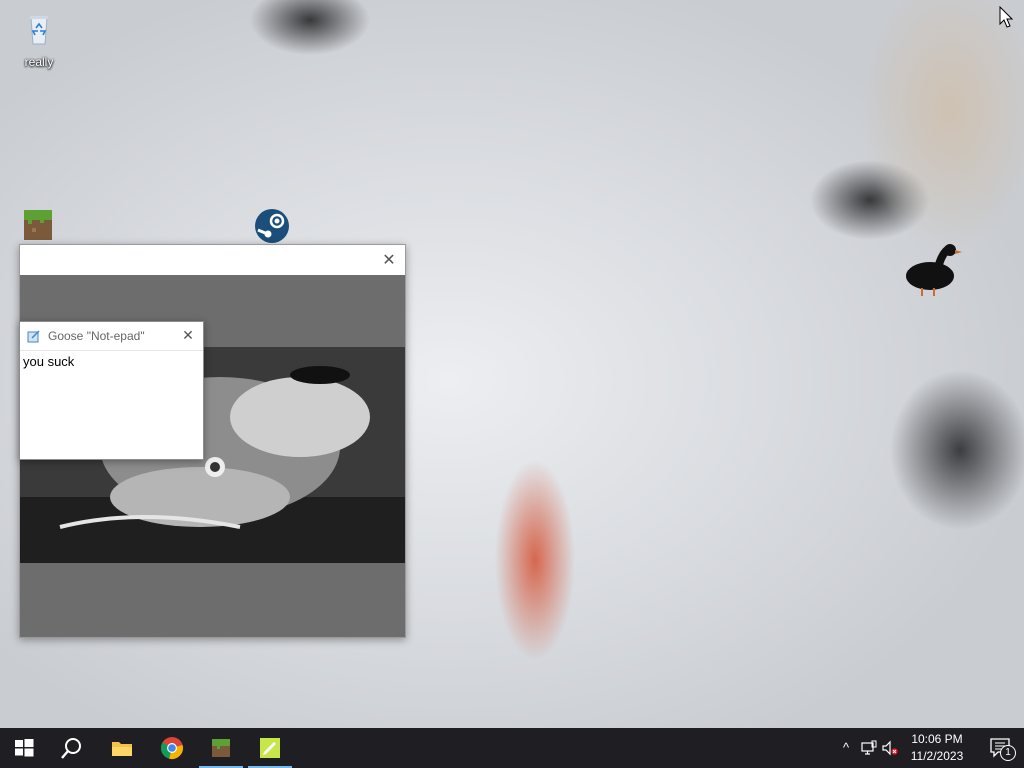  What do you see at coordinates (38, 225) in the screenshot?
I see `minecraft-icon` at bounding box center [38, 225].